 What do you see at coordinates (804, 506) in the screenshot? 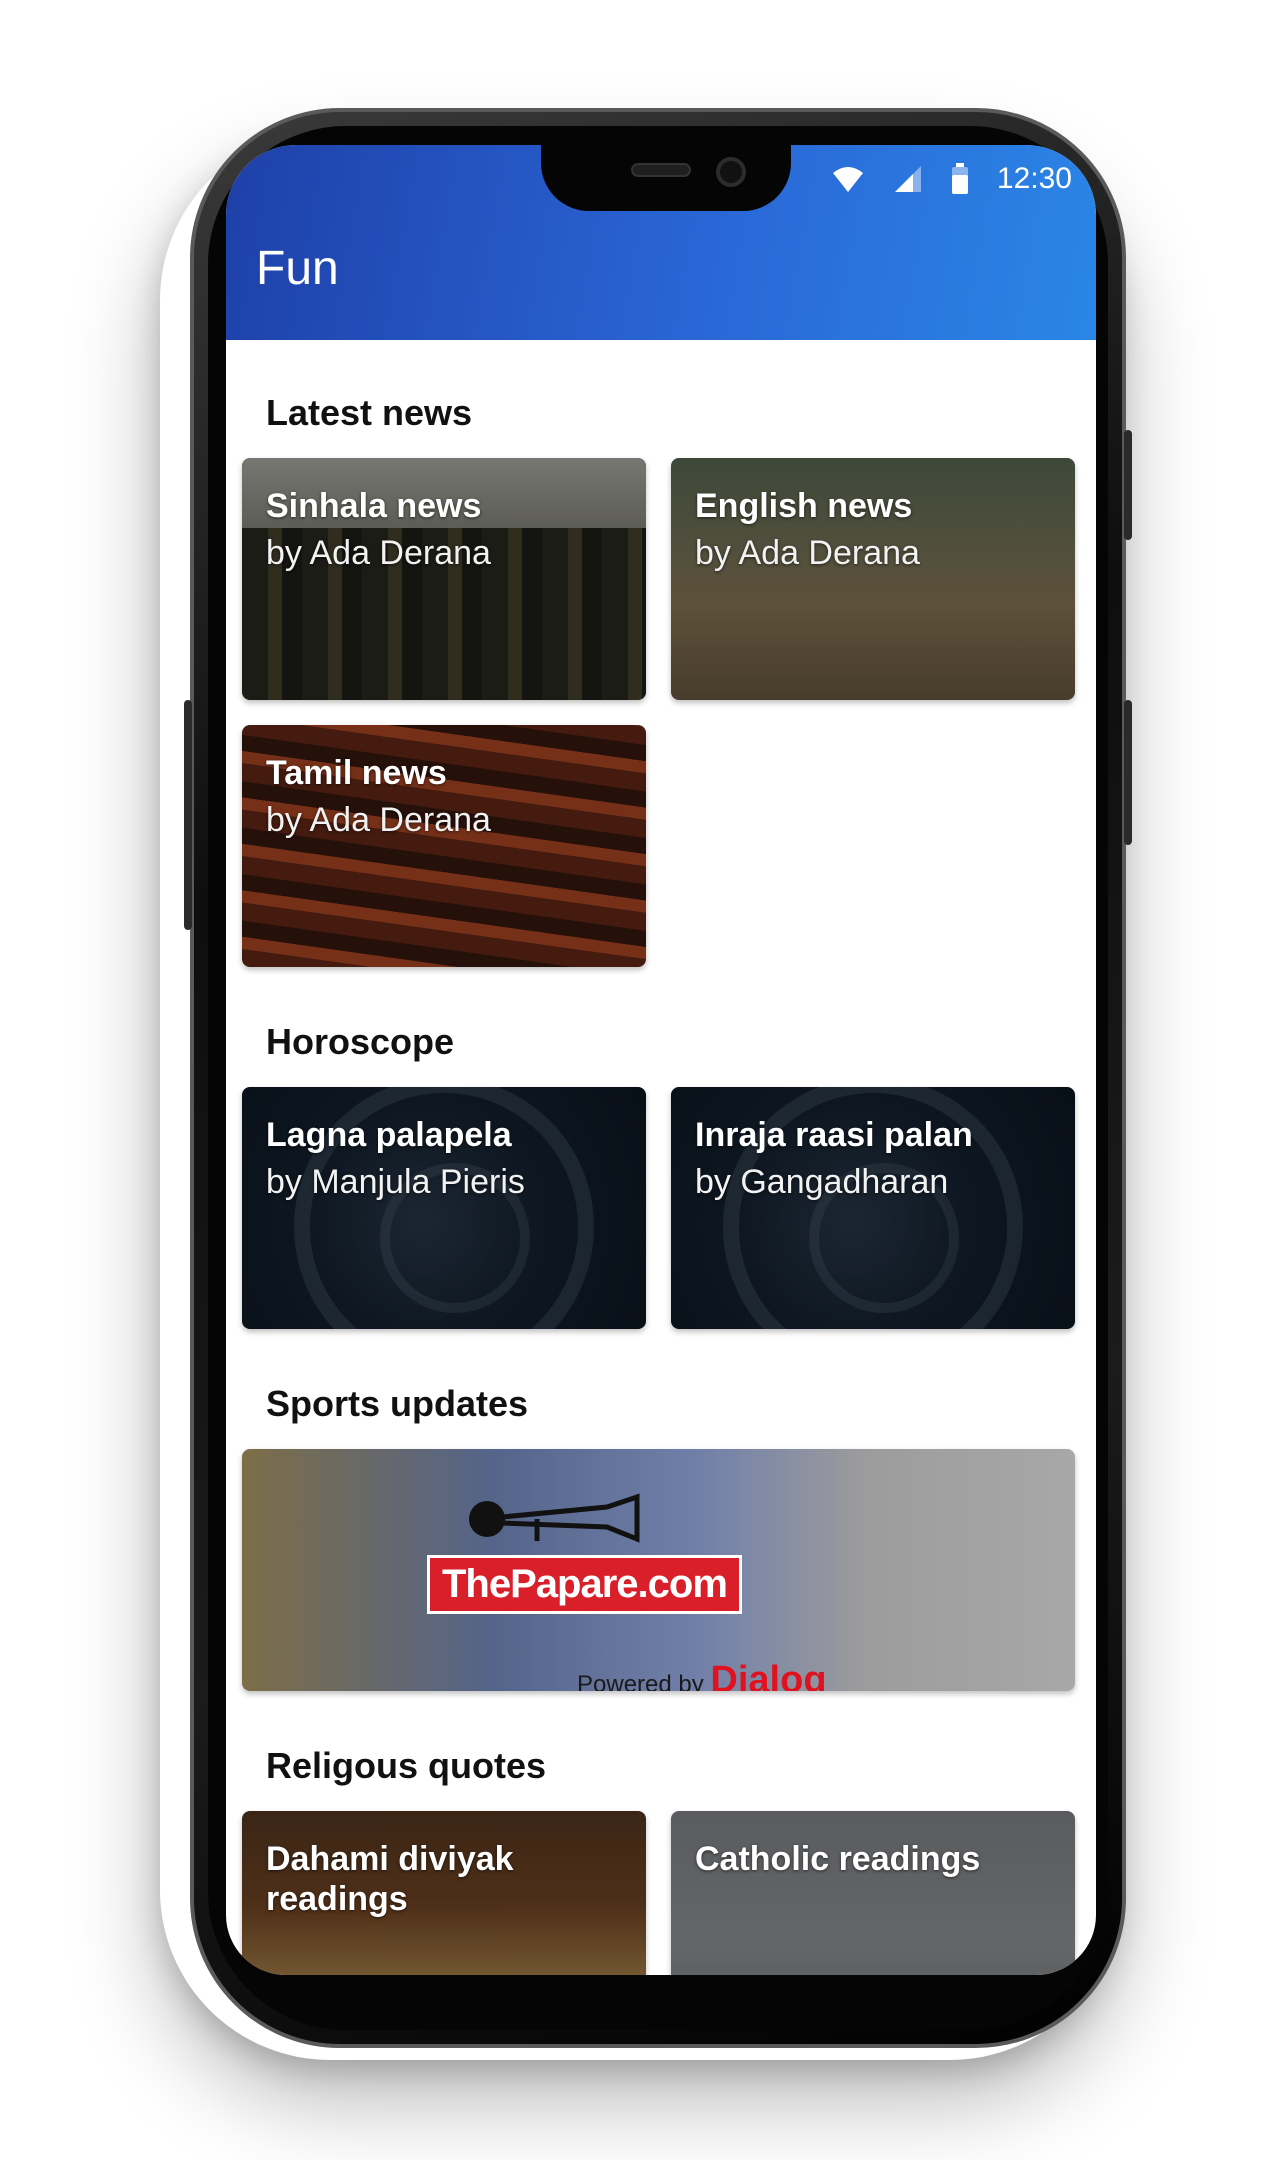
I see `card-title: English news` at bounding box center [804, 506].